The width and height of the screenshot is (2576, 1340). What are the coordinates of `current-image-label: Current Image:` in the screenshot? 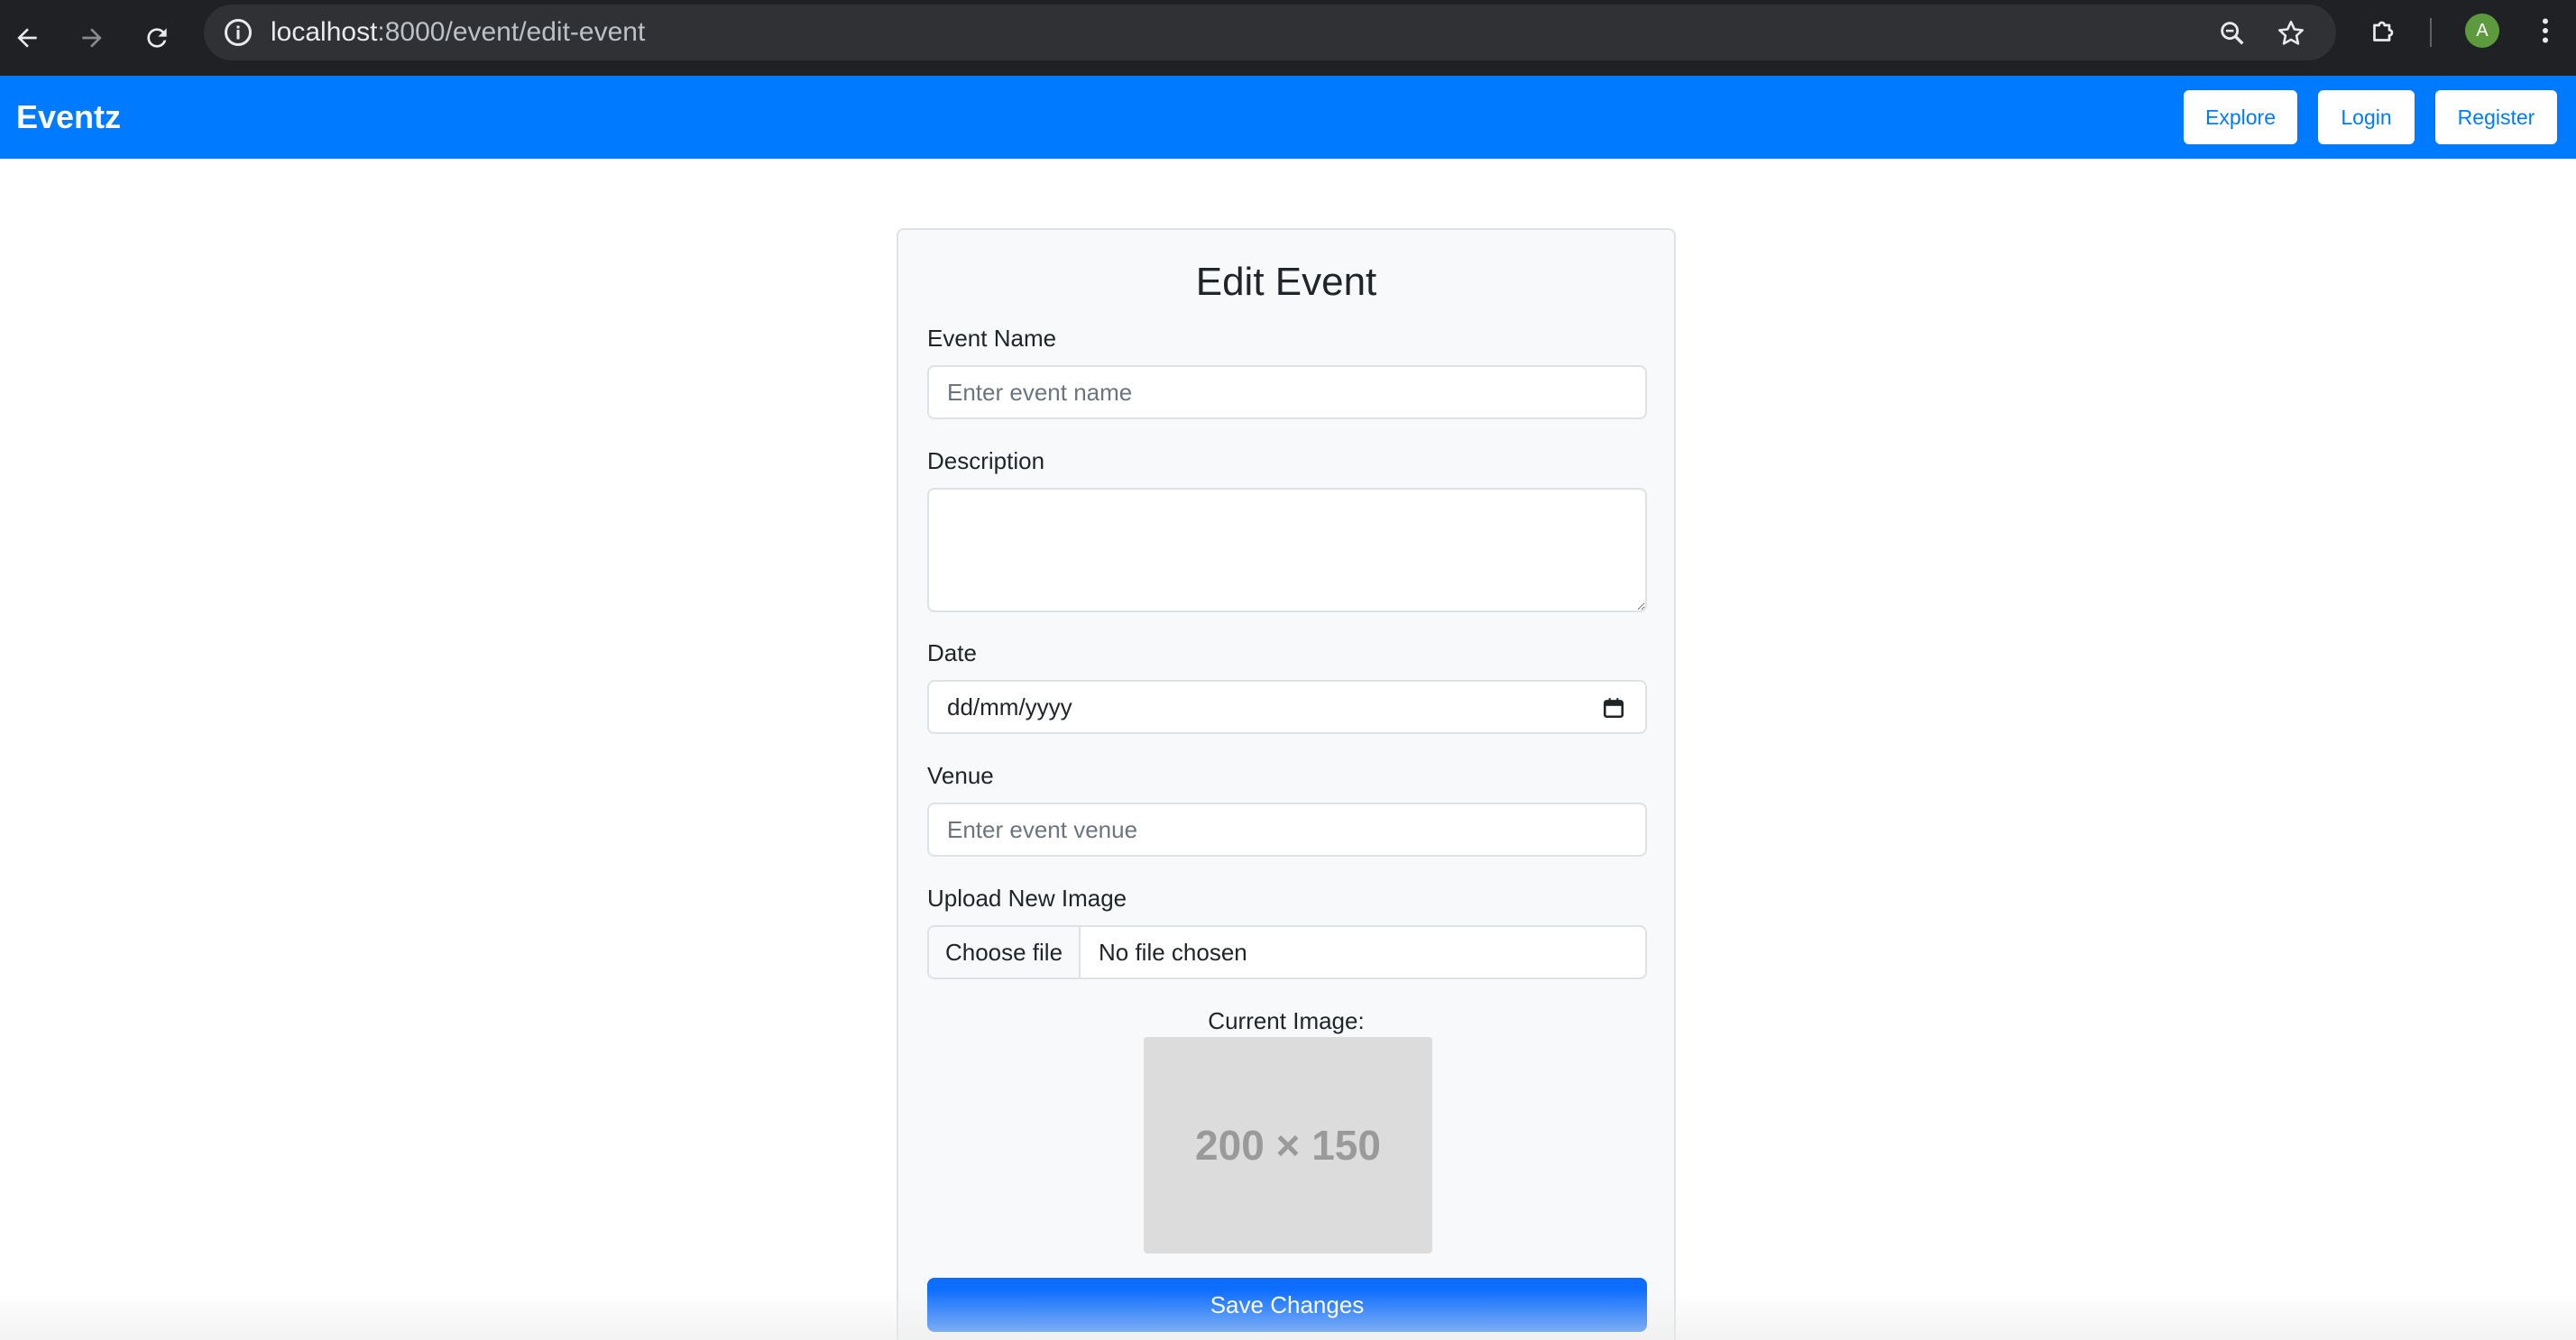 It's located at (1287, 1021).